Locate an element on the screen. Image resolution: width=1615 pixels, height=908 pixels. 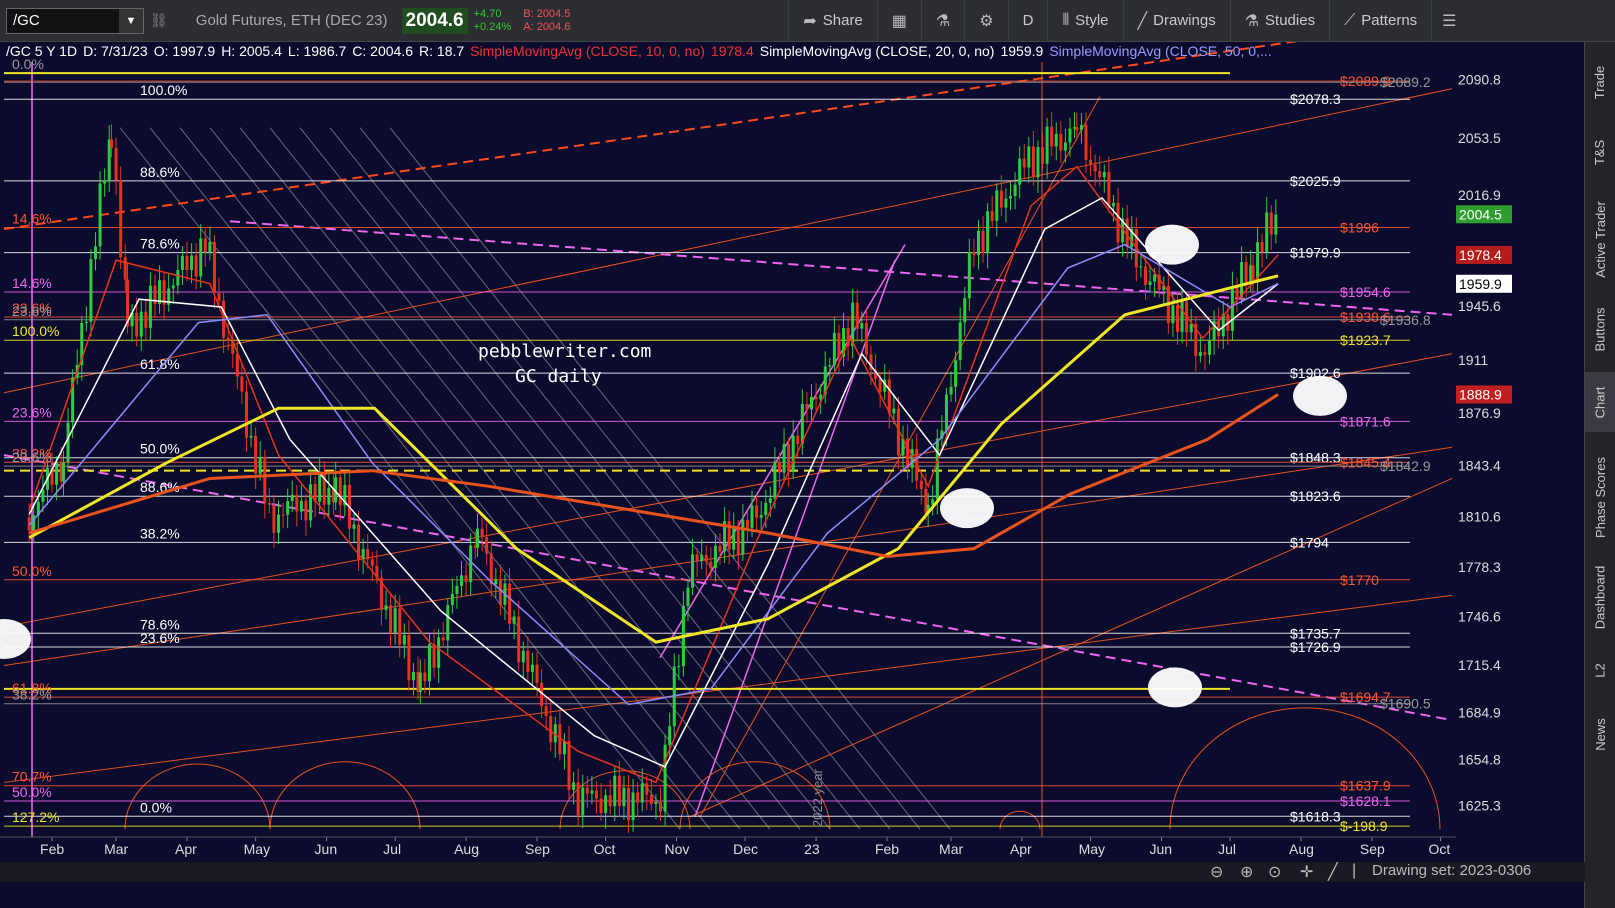
style-button: ⫴ Style is located at coordinates (1084, 21).